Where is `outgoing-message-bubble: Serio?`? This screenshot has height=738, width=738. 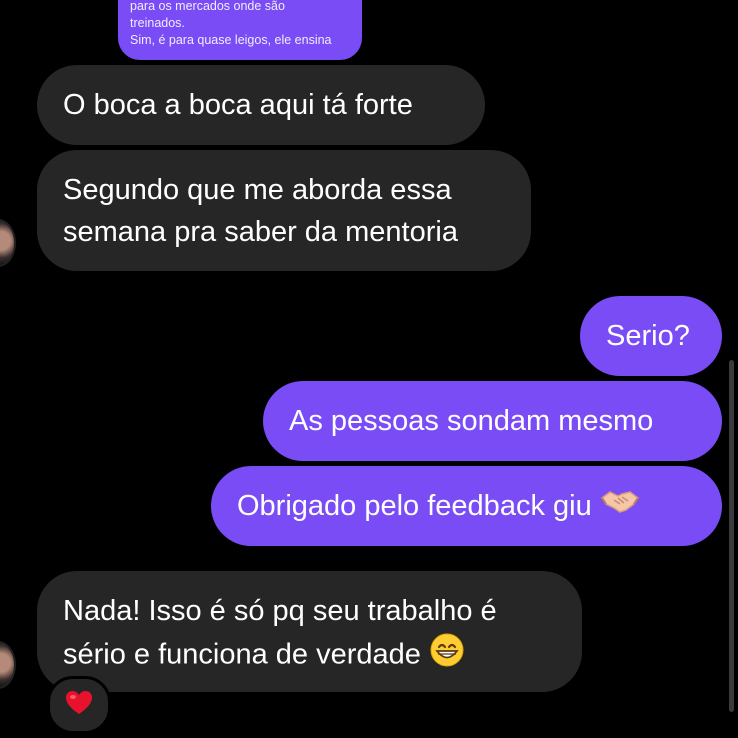
outgoing-message-bubble: Serio? is located at coordinates (651, 336).